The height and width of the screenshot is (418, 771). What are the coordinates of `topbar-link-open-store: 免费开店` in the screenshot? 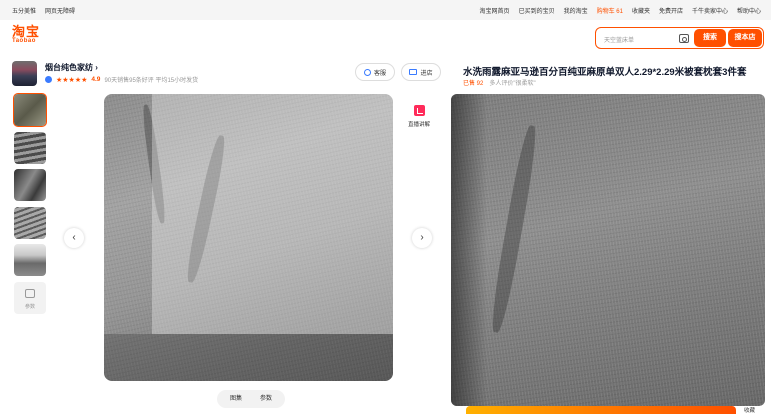 It's located at (671, 10).